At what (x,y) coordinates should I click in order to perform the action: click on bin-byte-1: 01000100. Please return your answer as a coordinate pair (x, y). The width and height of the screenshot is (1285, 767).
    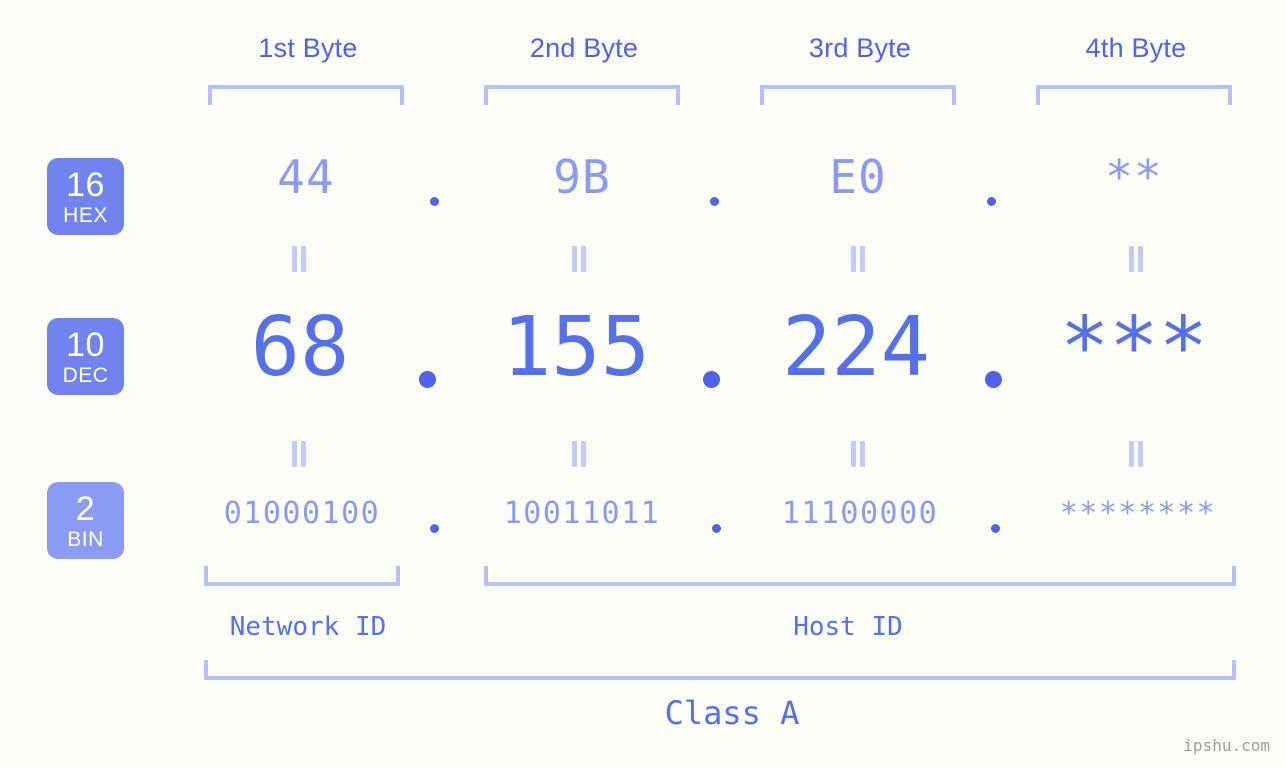
    Looking at the image, I should click on (302, 513).